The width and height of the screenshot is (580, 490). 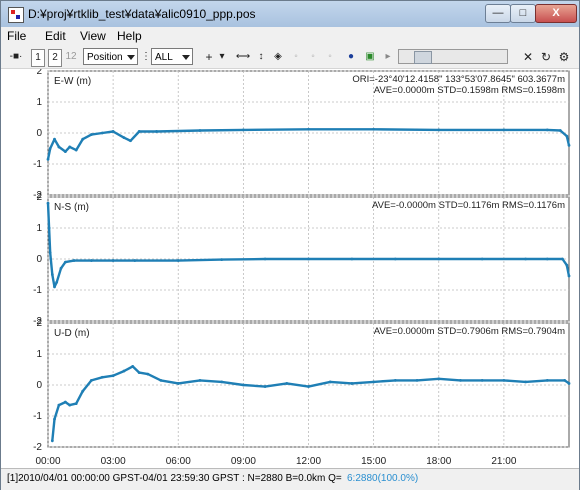 What do you see at coordinates (55, 36) in the screenshot?
I see `menu-edit: Edit` at bounding box center [55, 36].